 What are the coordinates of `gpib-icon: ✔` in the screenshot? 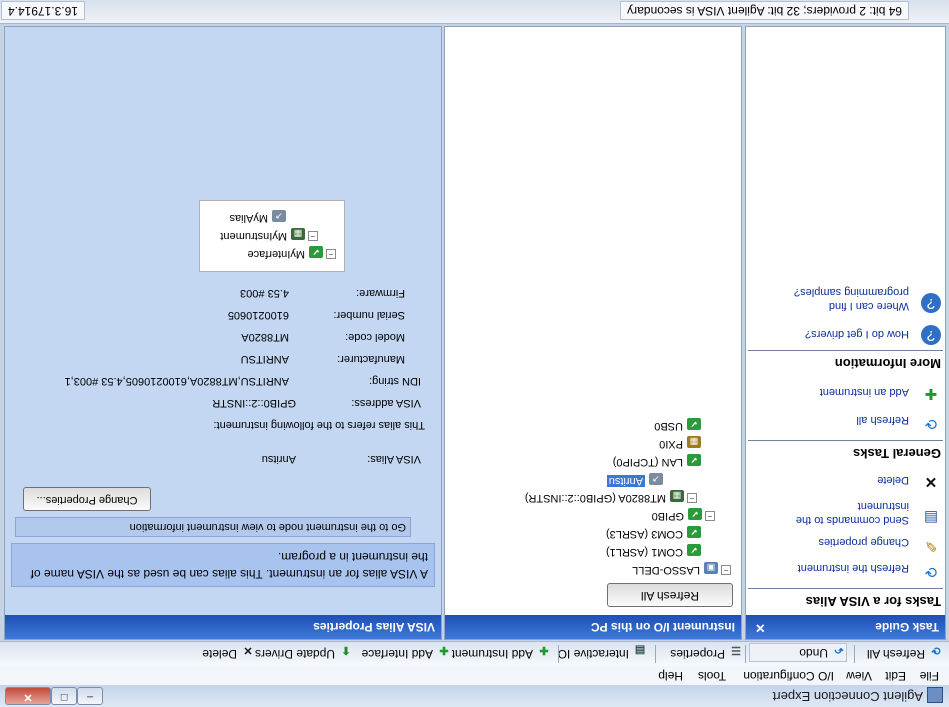 It's located at (695, 514).